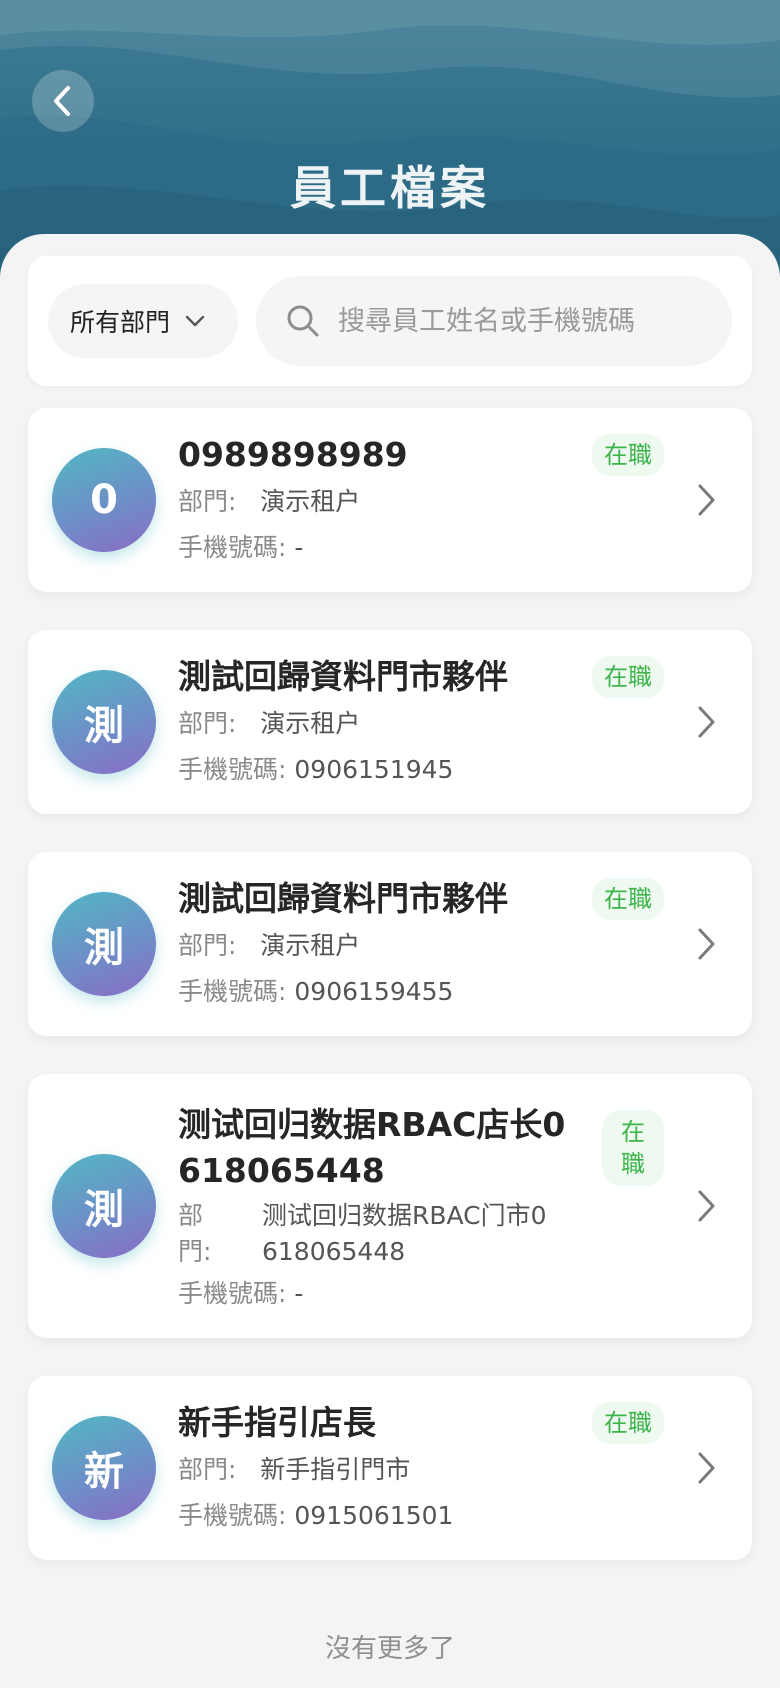 This screenshot has width=780, height=1688. What do you see at coordinates (335, 1469) in the screenshot?
I see `department-value: 新手指引門市` at bounding box center [335, 1469].